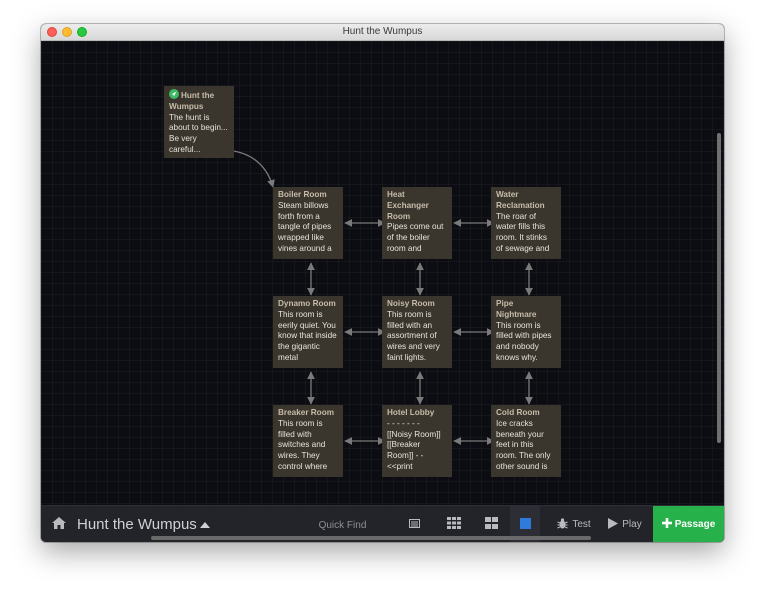  Describe the element at coordinates (306, 412) in the screenshot. I see `passage-title: Breaker Room` at that location.